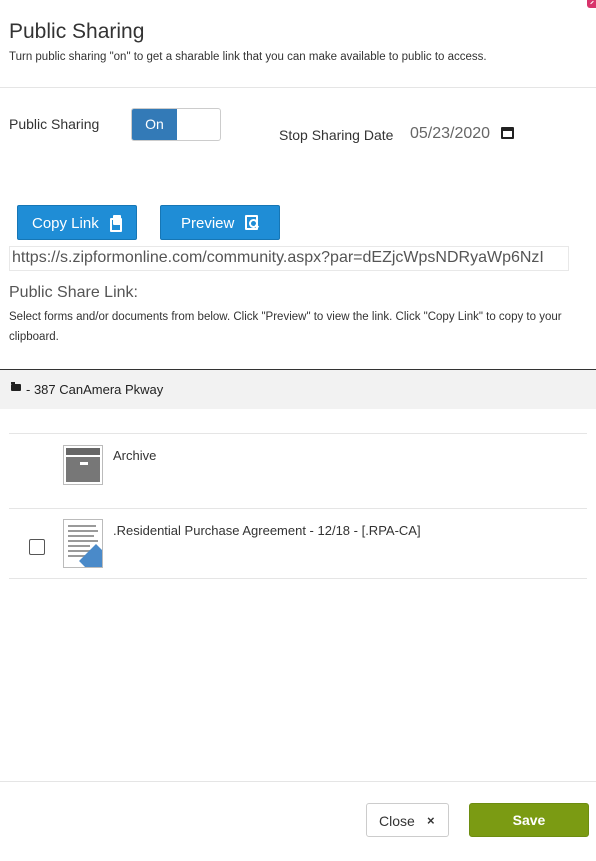  I want to click on folder-header: - 387 CanAmera Pkway, so click(298, 389).